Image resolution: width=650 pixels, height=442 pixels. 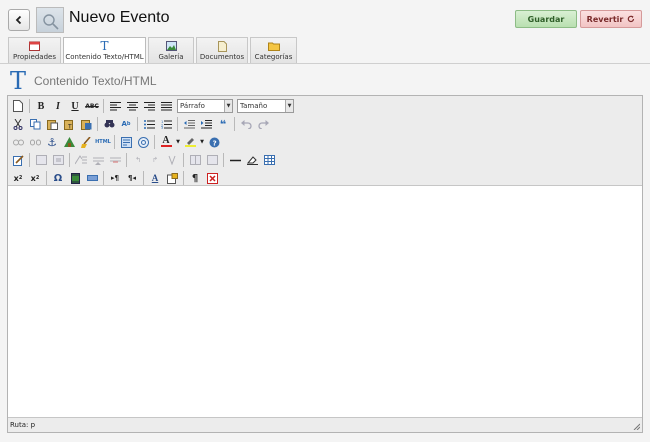 I want to click on new-document-icon, so click(x=18, y=106).